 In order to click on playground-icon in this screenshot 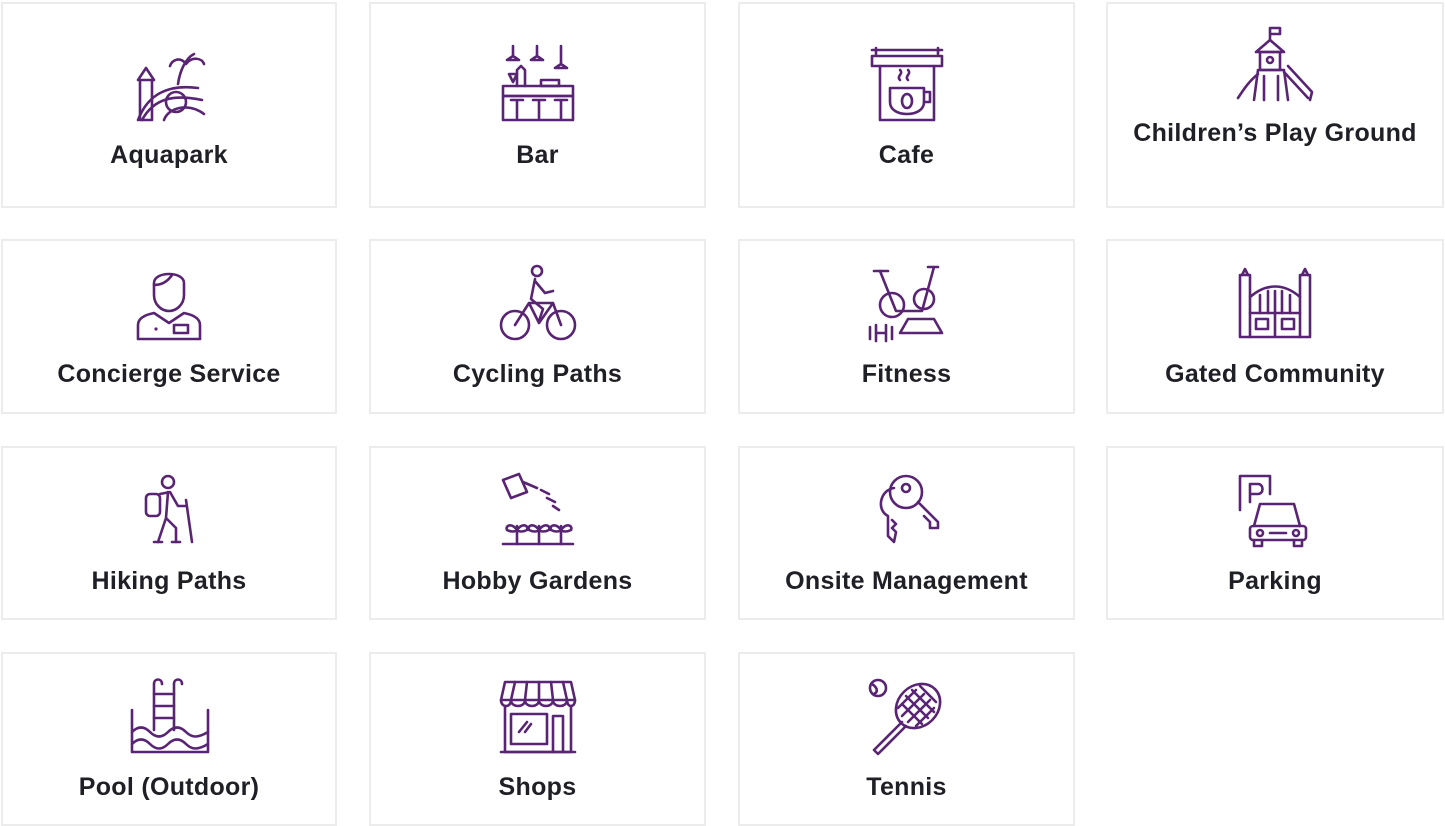, I will do `click(1275, 67)`.